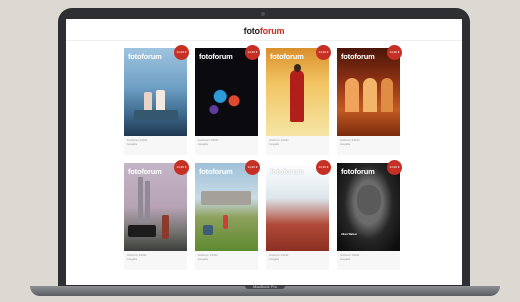  I want to click on issue-meta: Fotoforum 6/2022 Ausgabe, so click(137, 143).